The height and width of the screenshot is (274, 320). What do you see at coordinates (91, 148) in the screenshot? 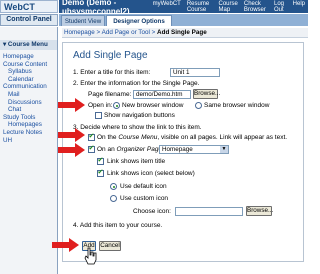
I see `organizer-page-checkbox` at bounding box center [91, 148].